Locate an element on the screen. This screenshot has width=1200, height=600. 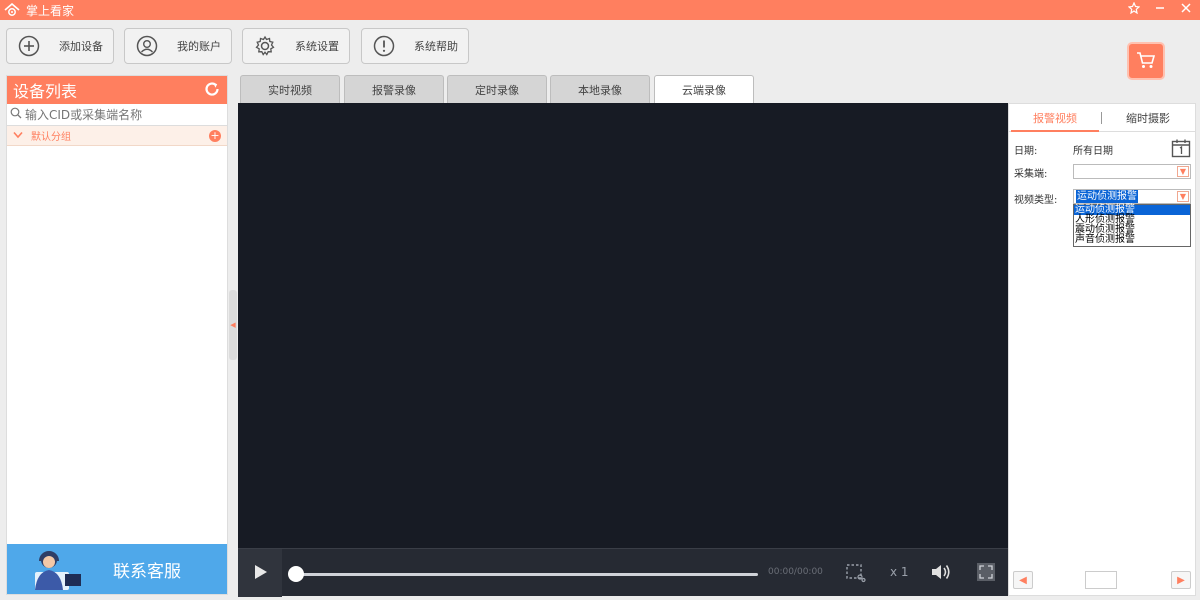
fullscreen-button is located at coordinates (986, 573).